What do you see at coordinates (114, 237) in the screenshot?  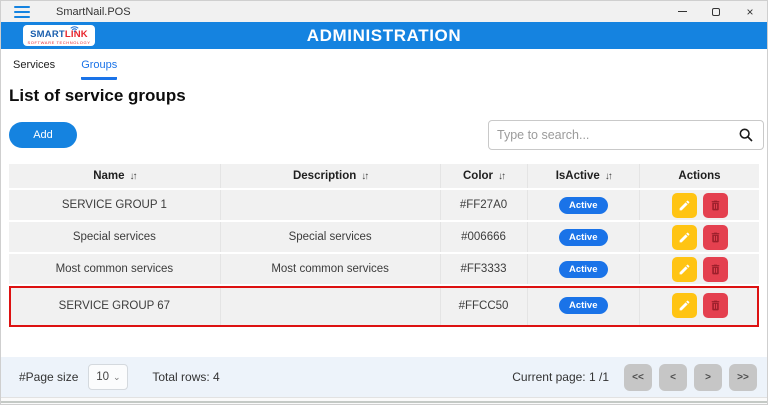 I see `cell-name: Special services` at bounding box center [114, 237].